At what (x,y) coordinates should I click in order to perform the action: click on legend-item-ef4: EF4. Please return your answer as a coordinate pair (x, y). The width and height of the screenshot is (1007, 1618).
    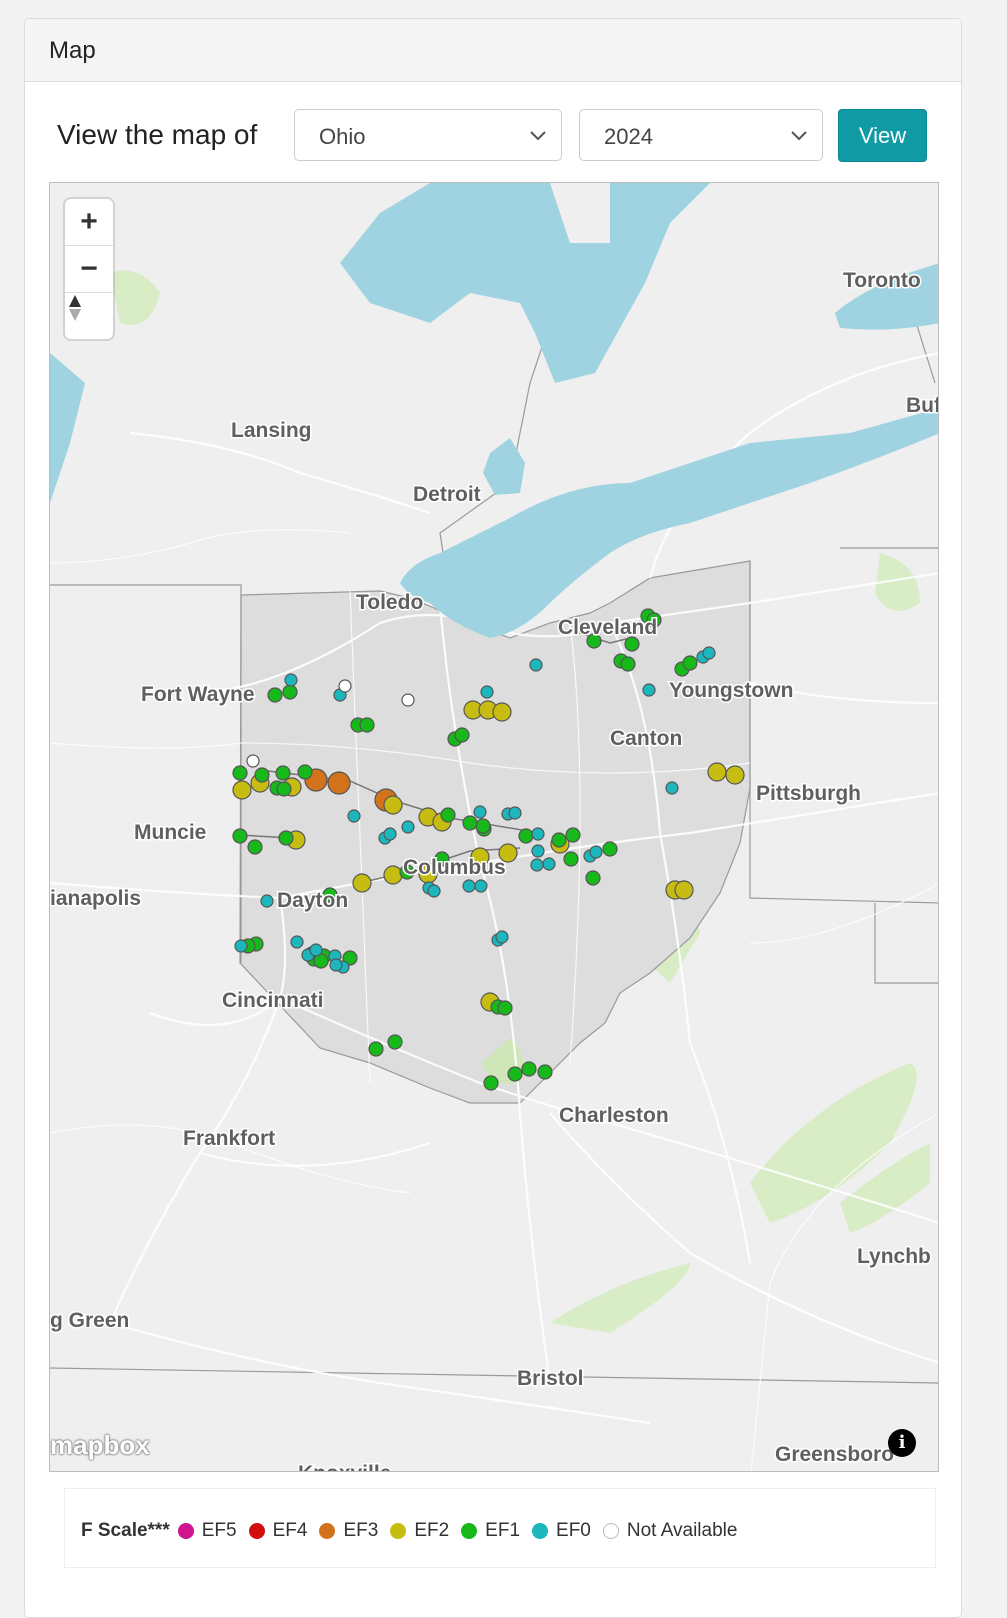
    Looking at the image, I should click on (278, 1531).